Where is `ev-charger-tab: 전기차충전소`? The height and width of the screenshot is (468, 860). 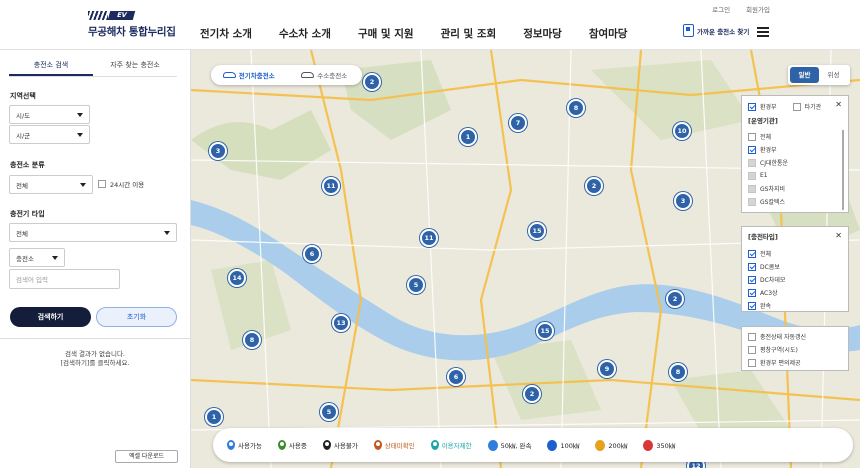 ev-charger-tab: 전기차충전소 is located at coordinates (249, 75).